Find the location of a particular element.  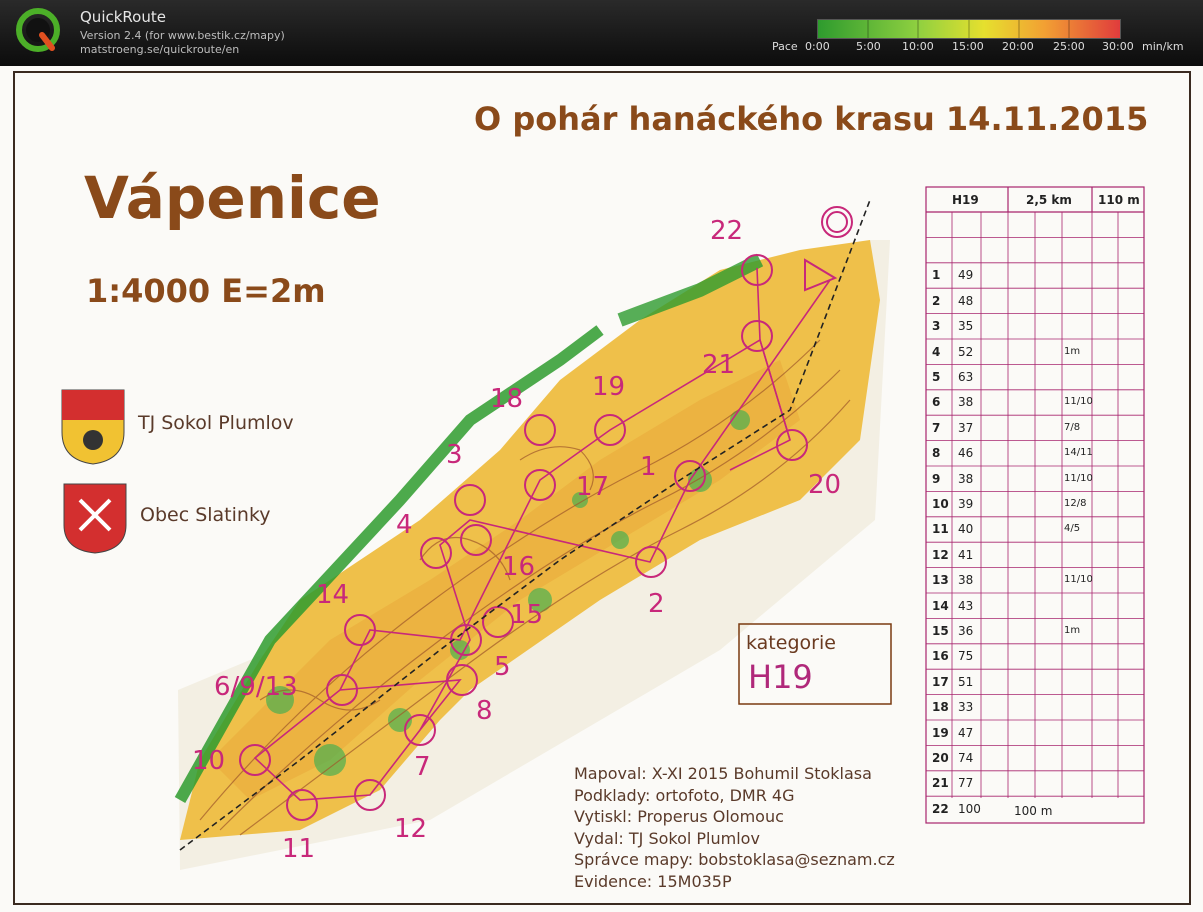

cd-control-note: 4/5 is located at coordinates (1072, 529).